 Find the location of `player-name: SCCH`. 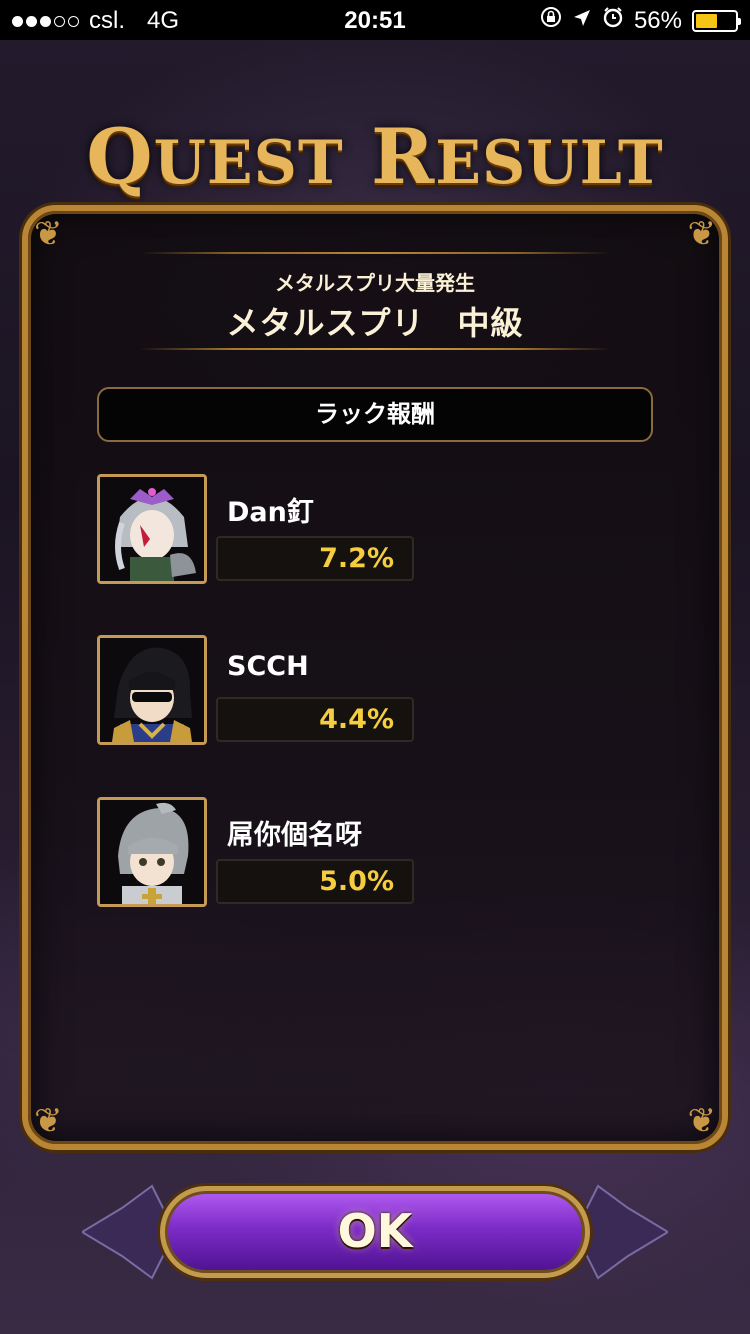

player-name: SCCH is located at coordinates (268, 666).